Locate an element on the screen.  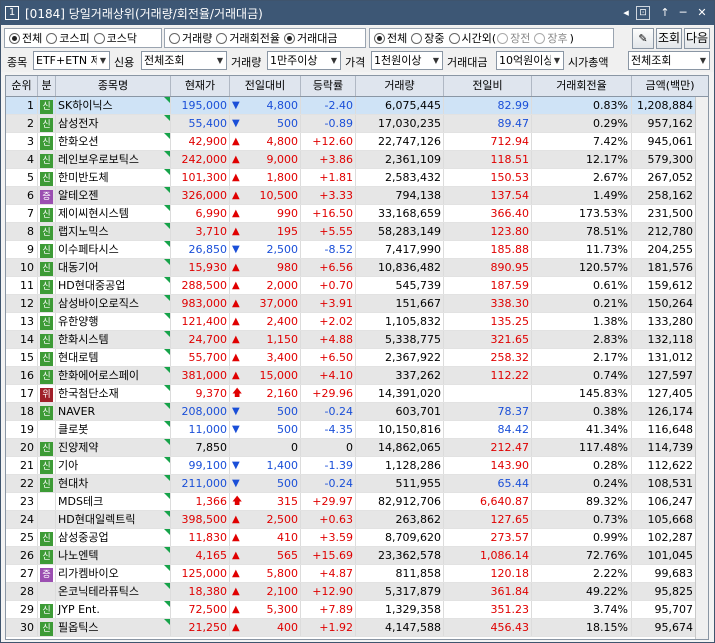
name-cell: 한국첨단소재 is located at coordinates (113, 393).